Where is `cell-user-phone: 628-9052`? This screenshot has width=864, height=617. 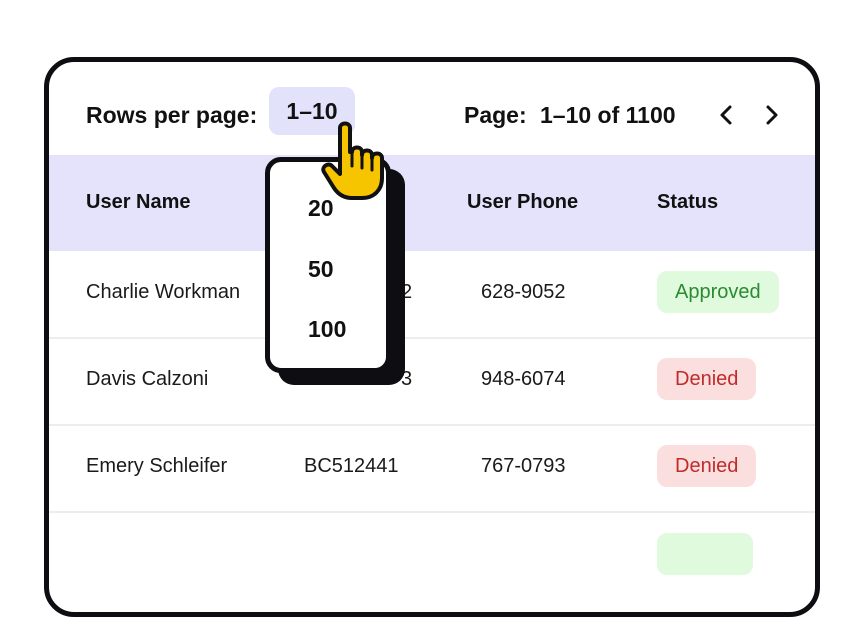
cell-user-phone: 628-9052 is located at coordinates (523, 292).